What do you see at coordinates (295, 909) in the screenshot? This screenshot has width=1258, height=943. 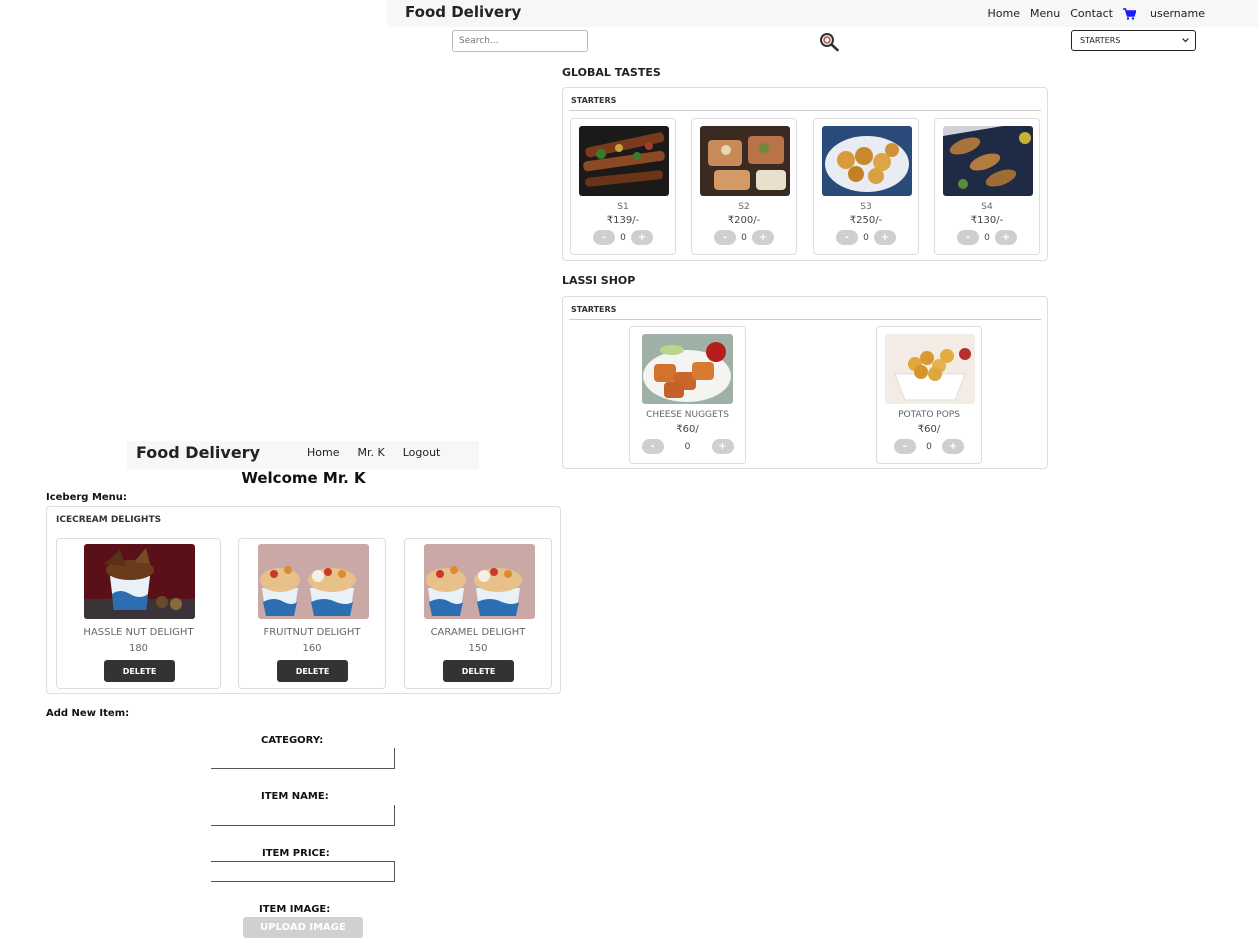 I see `item-image-label: ITEM IMAGE:` at bounding box center [295, 909].